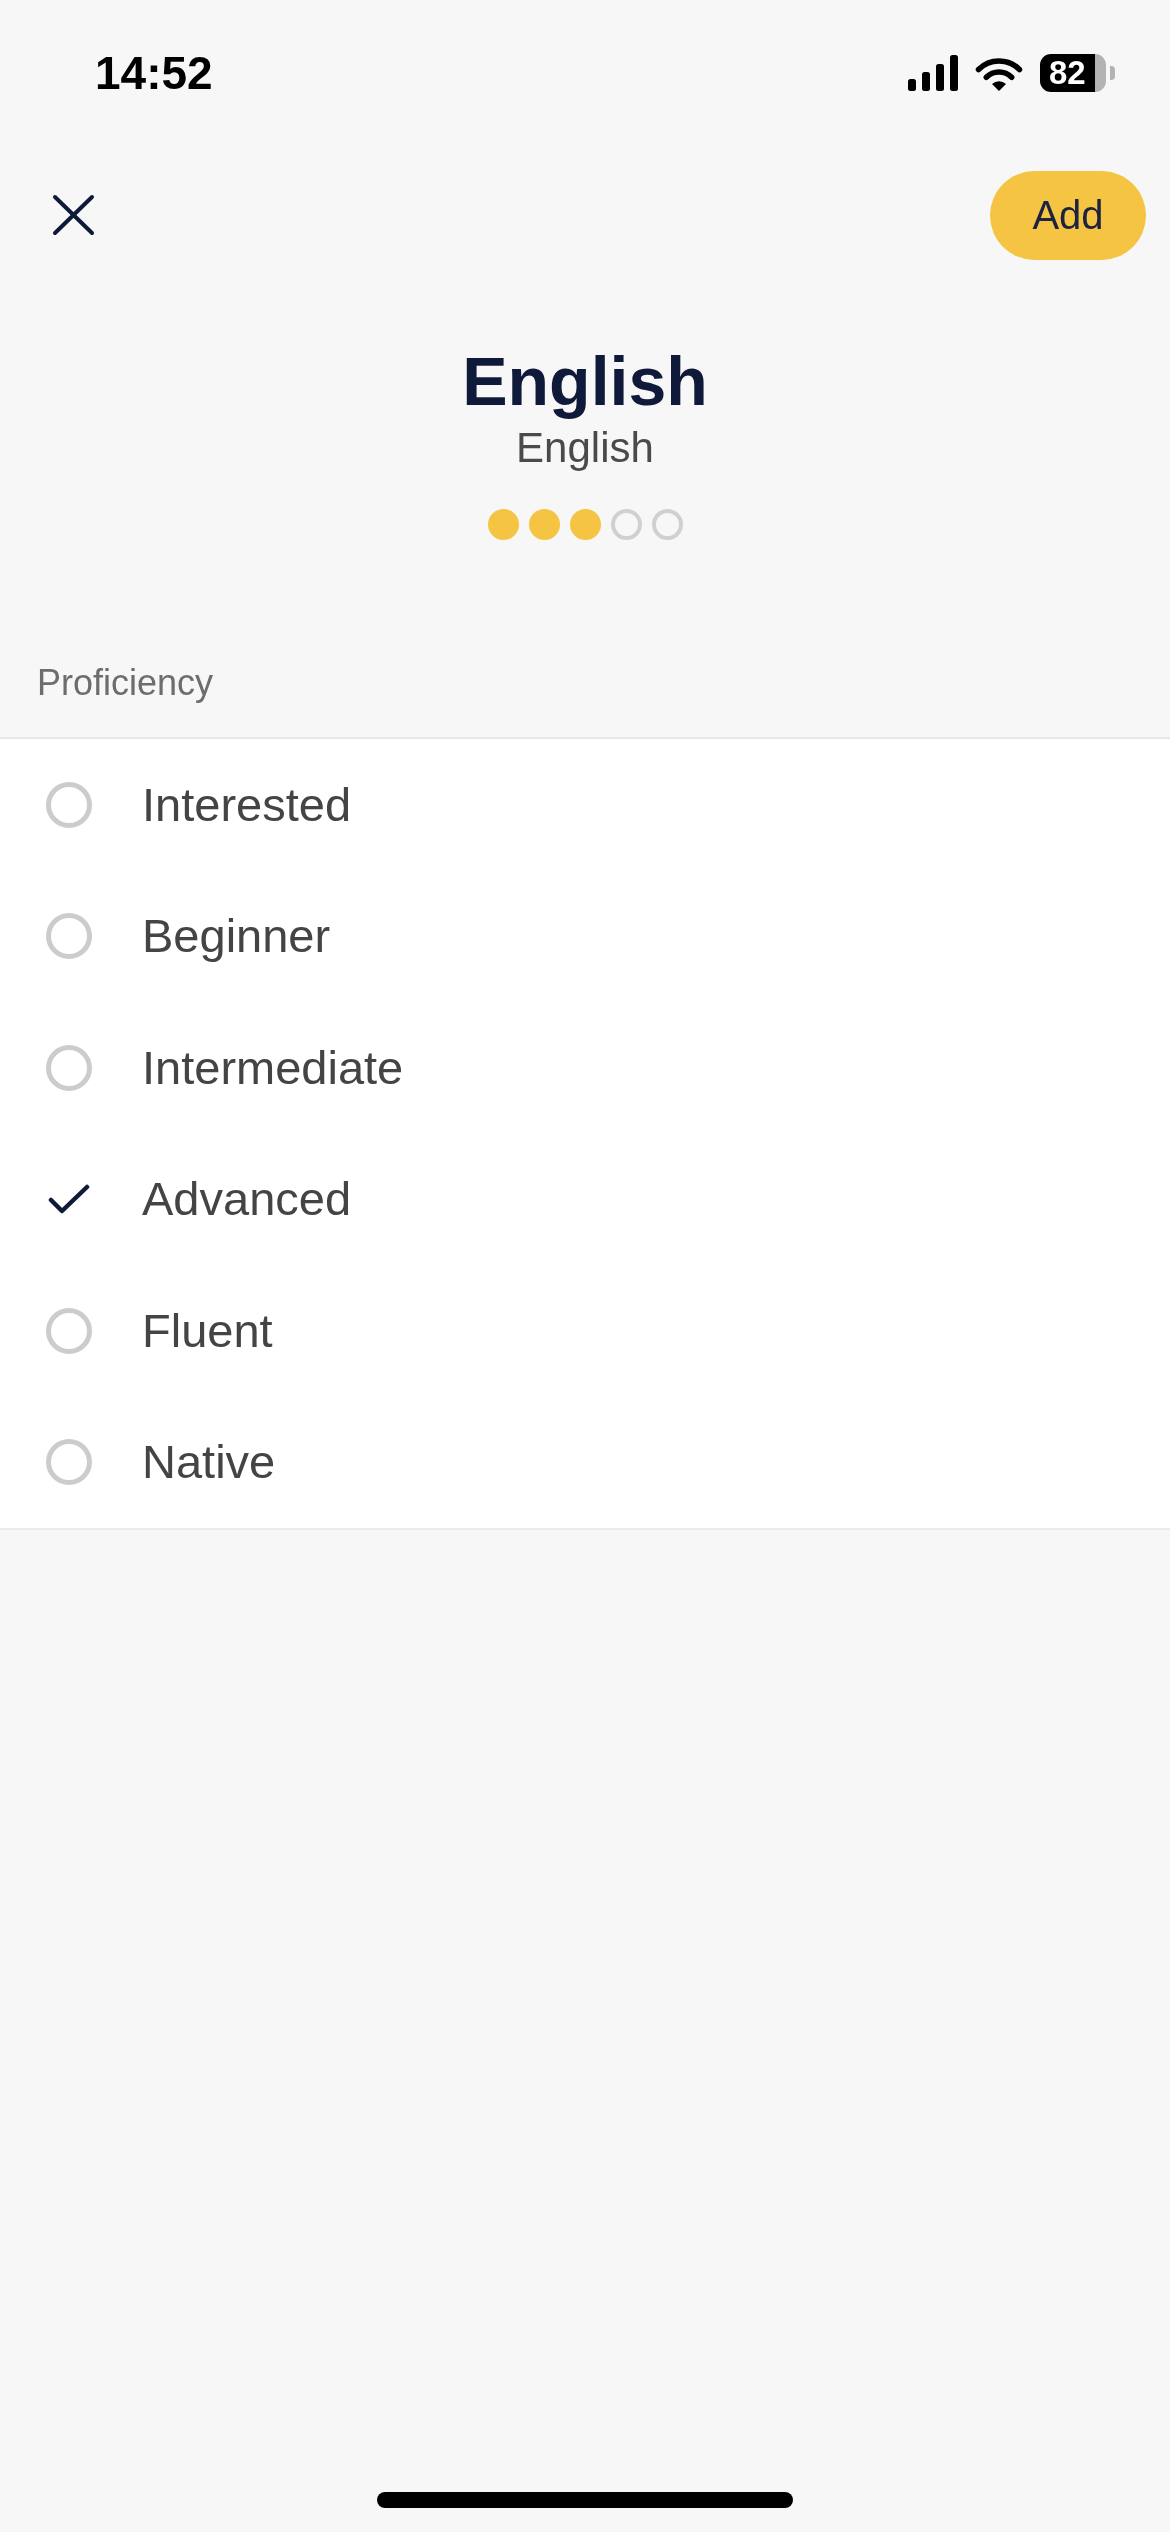 This screenshot has width=1170, height=2532. I want to click on language-native-name: English, so click(585, 448).